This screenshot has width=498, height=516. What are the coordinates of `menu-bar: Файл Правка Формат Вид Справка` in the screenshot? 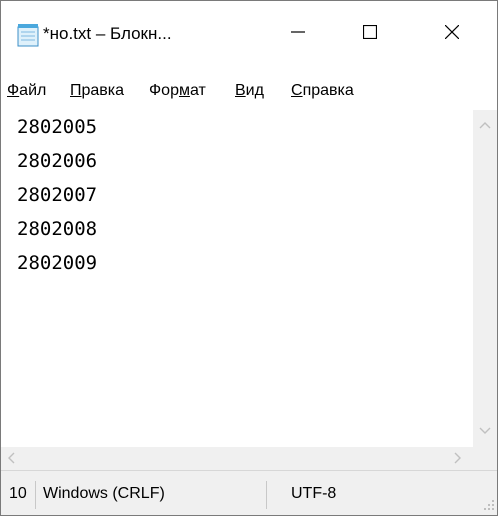 It's located at (249, 91).